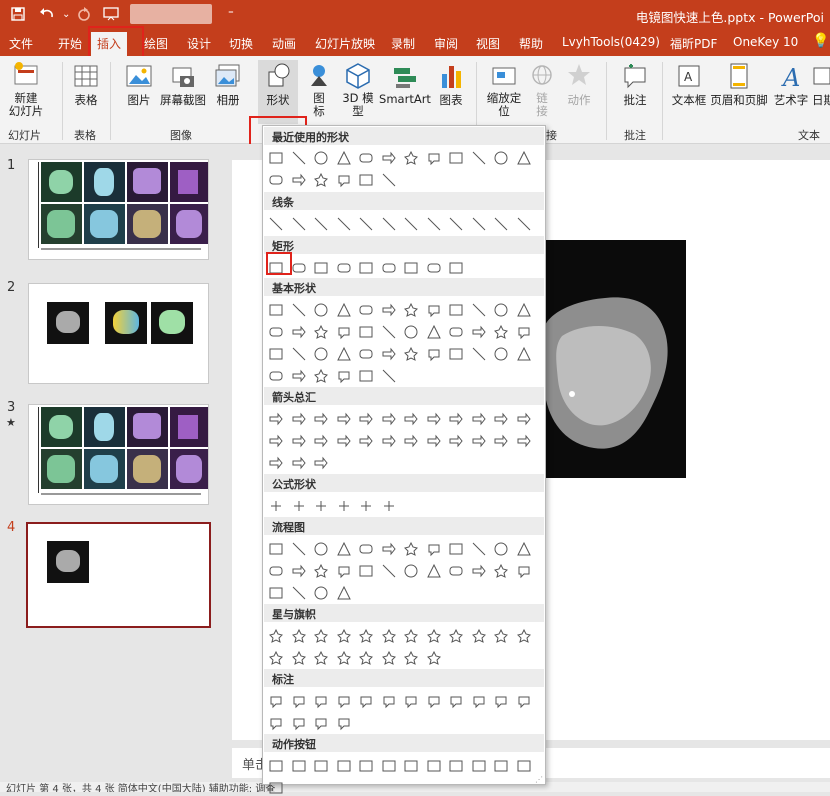 This screenshot has height=796, width=830. Describe the element at coordinates (501, 549) in the screenshot. I see `shape-6-10-icon` at that location.